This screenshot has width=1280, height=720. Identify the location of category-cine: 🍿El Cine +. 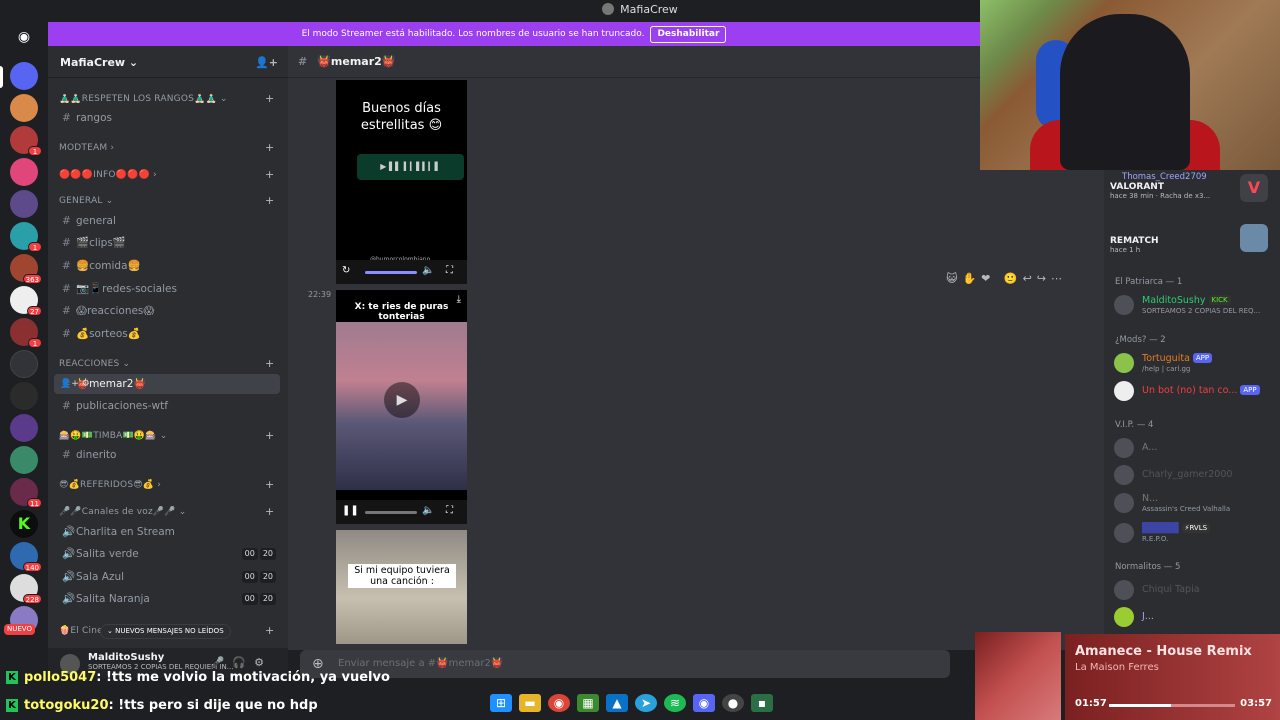
(166, 630).